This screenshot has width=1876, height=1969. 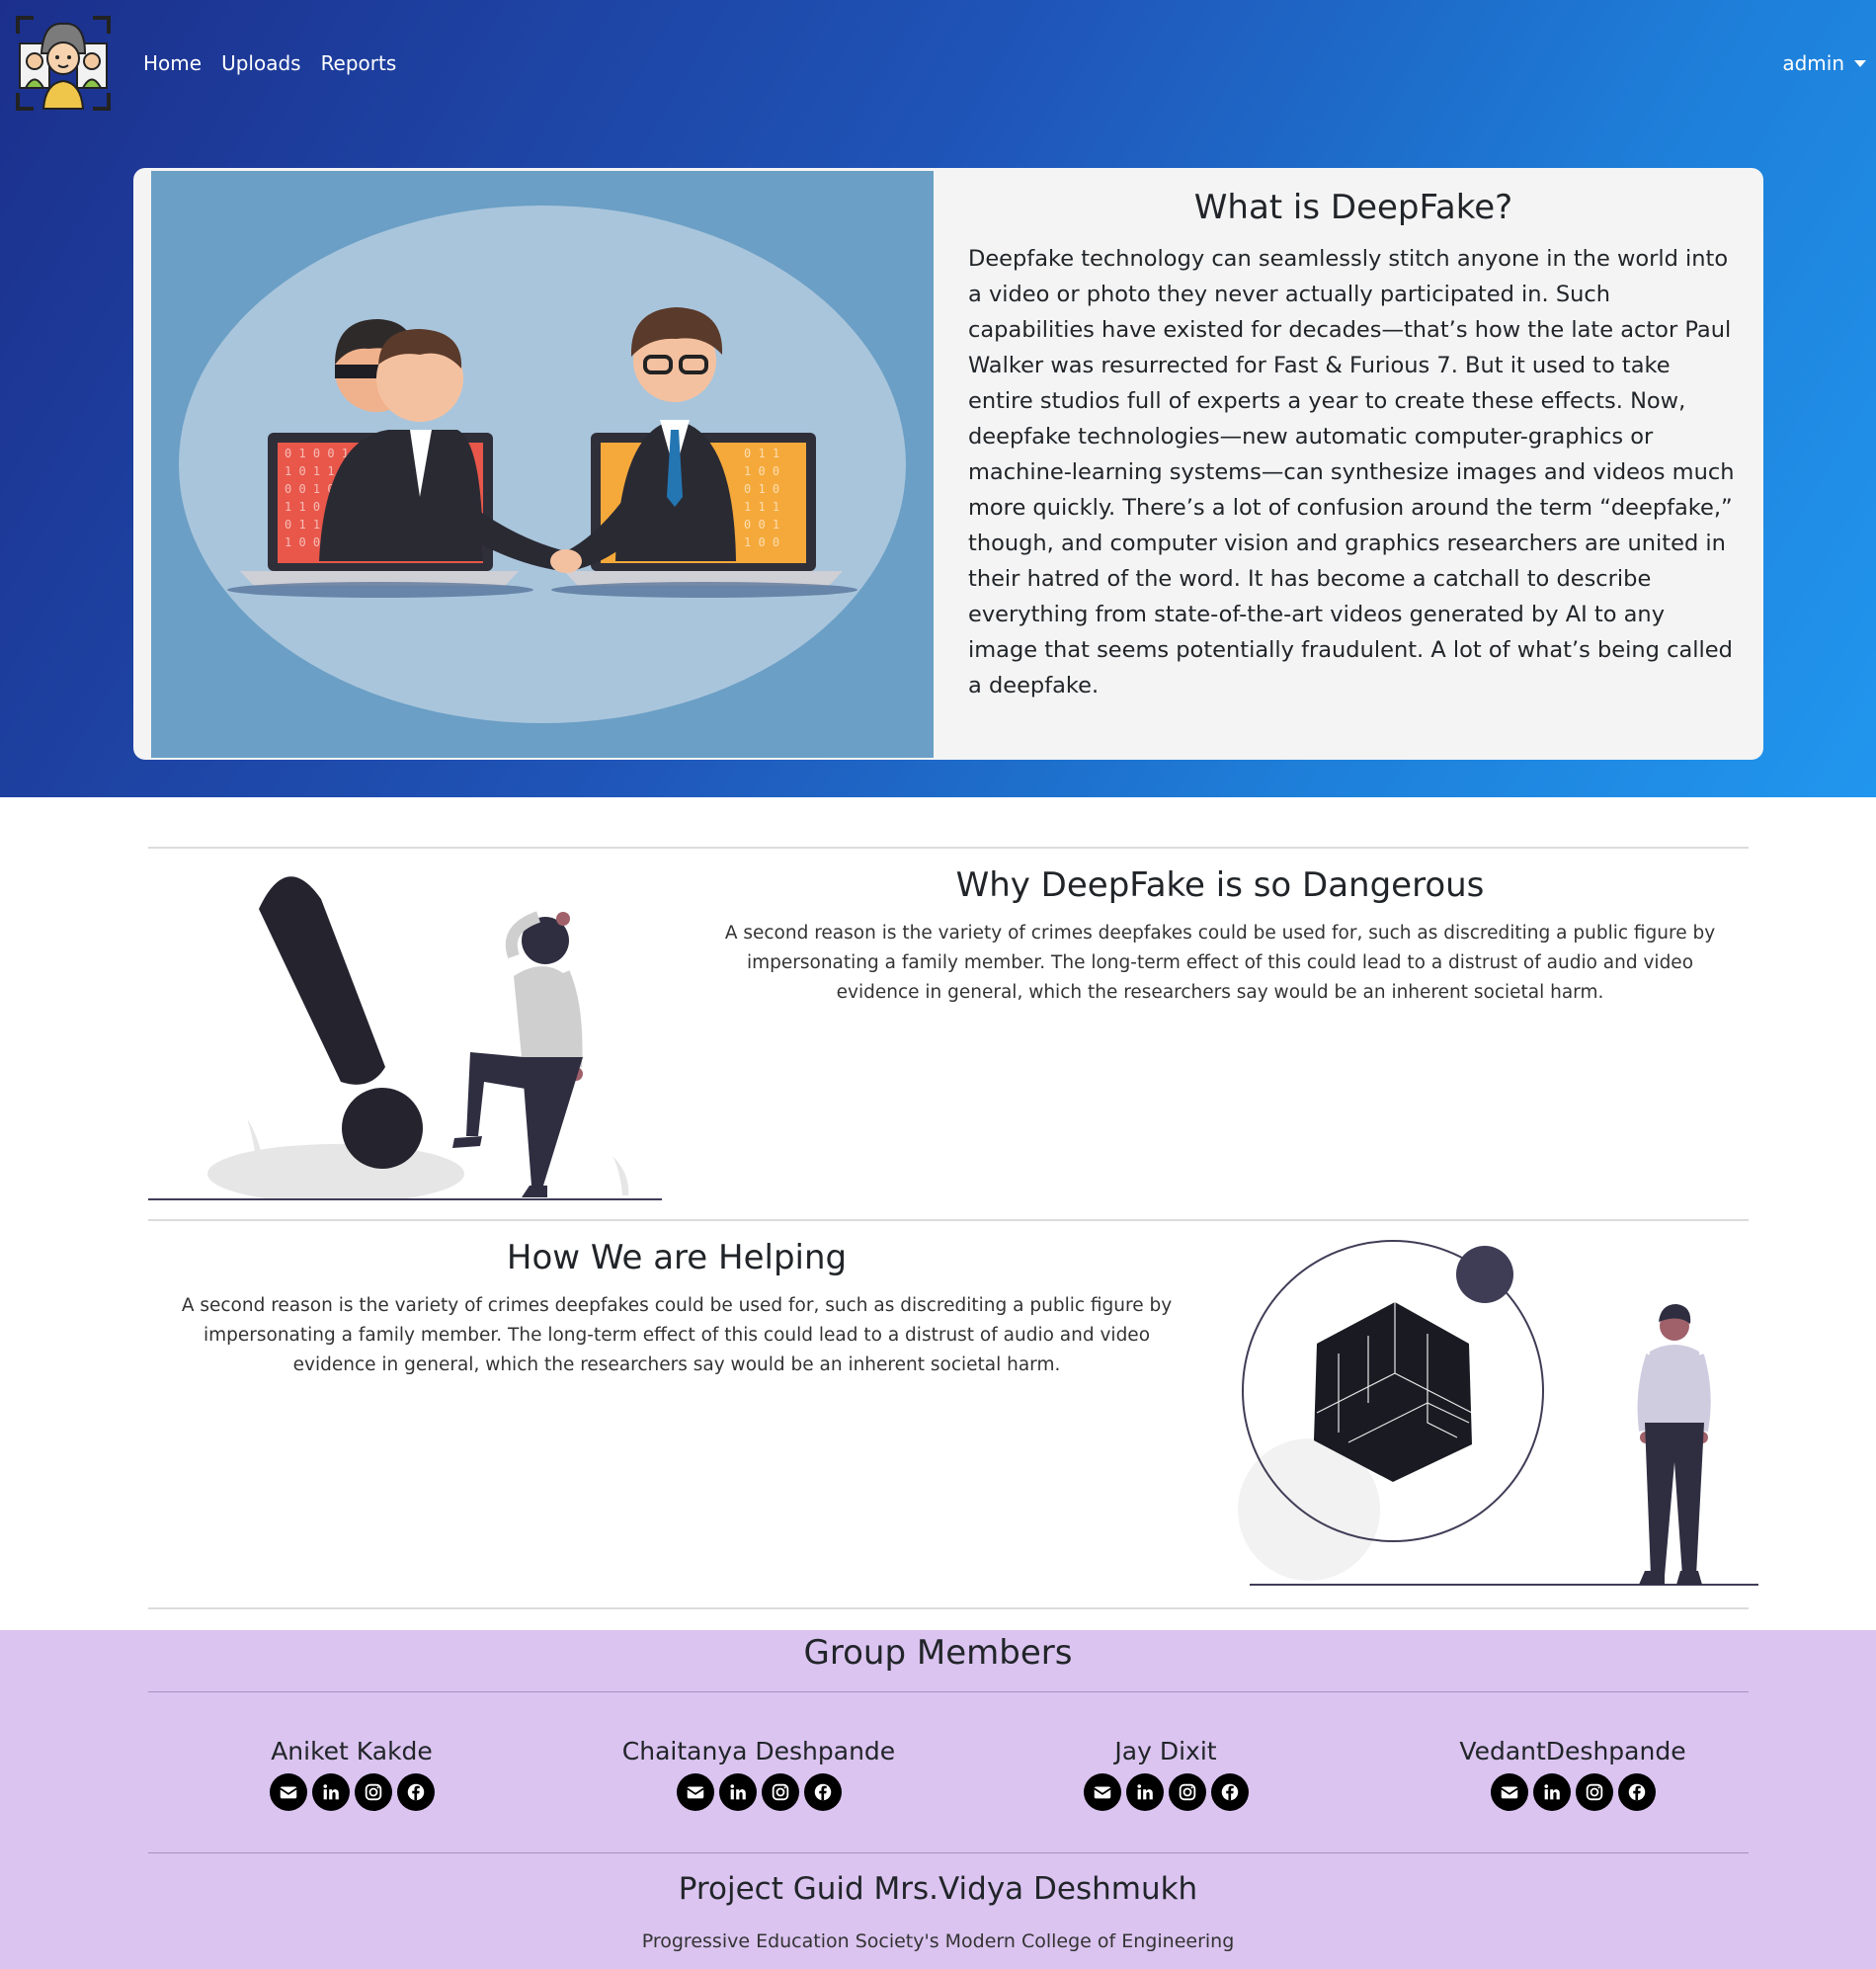 What do you see at coordinates (1498, 1413) in the screenshot?
I see `cube-person-illustration` at bounding box center [1498, 1413].